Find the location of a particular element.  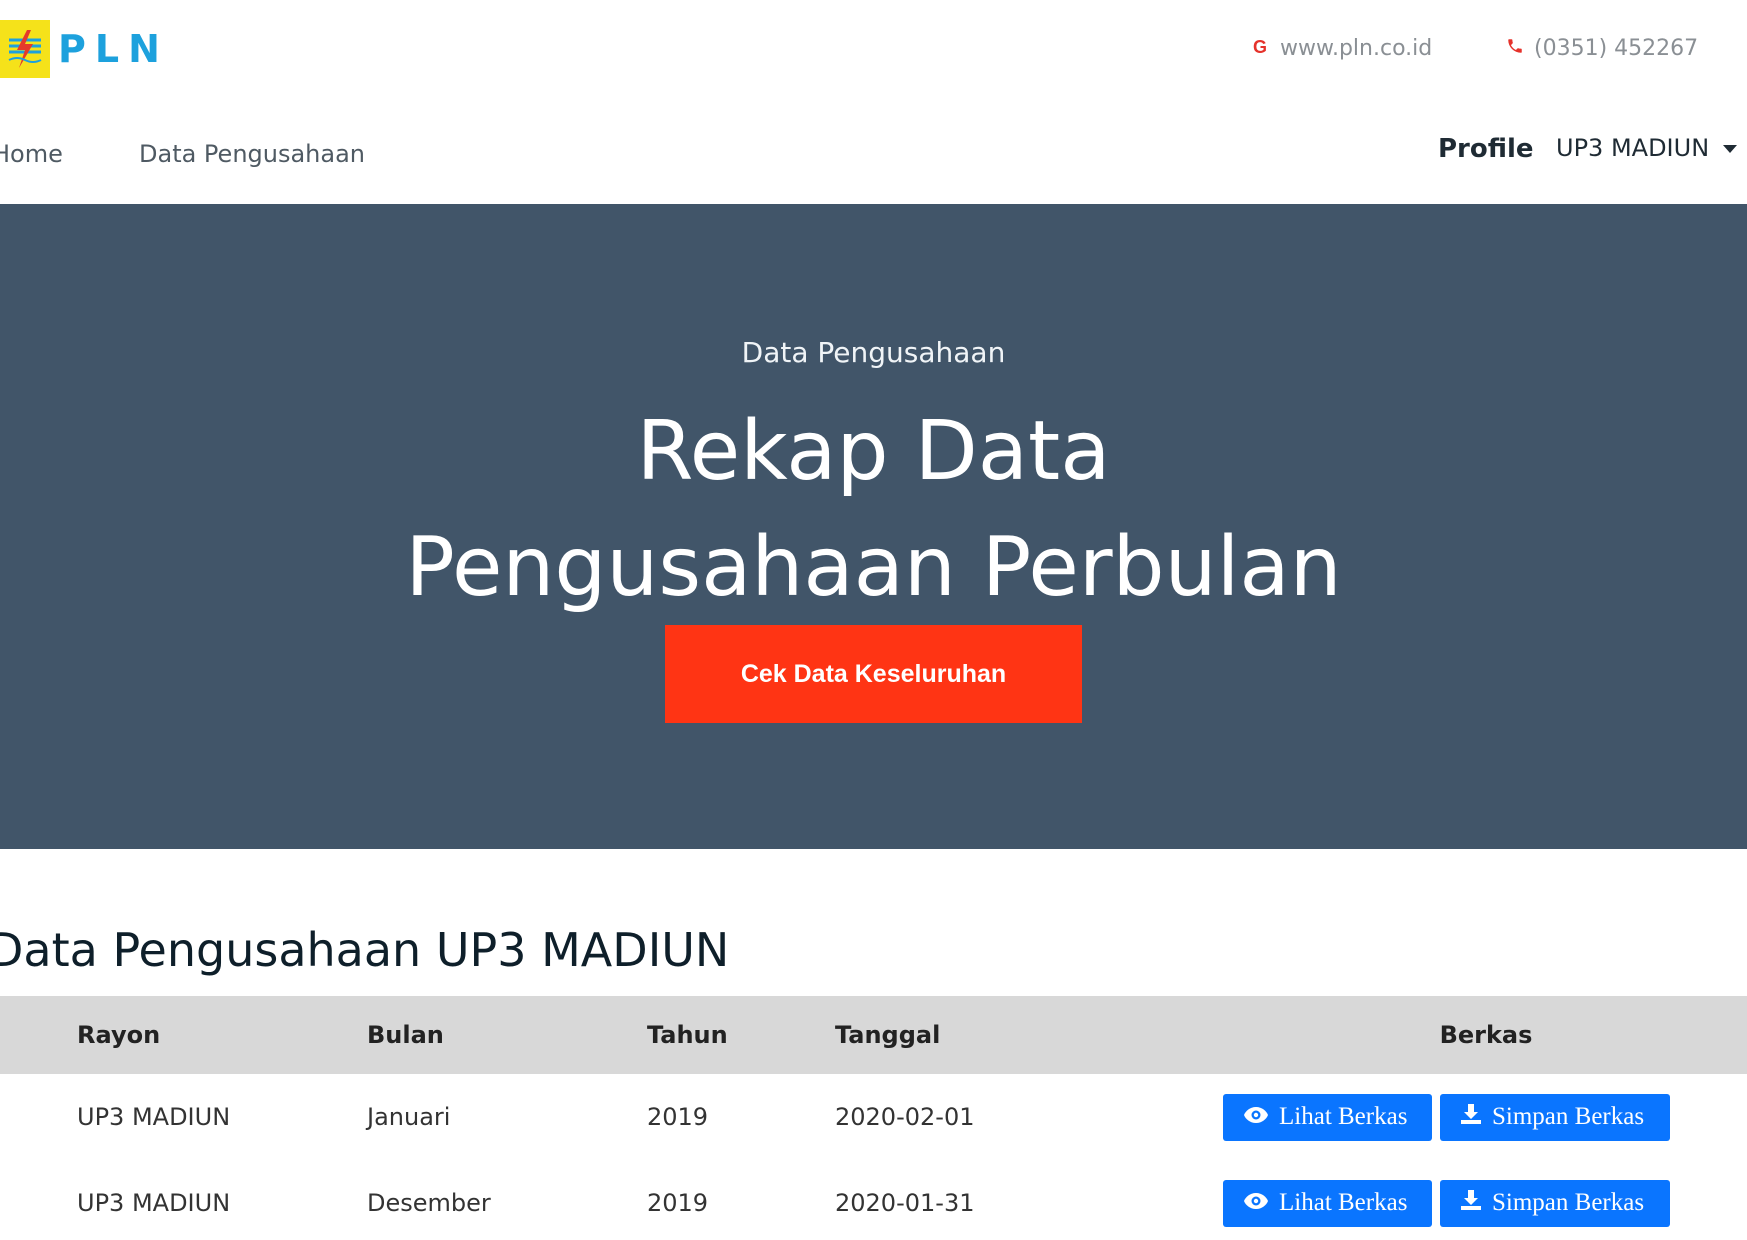

user-name: UP3 MADIUN is located at coordinates (1633, 148).